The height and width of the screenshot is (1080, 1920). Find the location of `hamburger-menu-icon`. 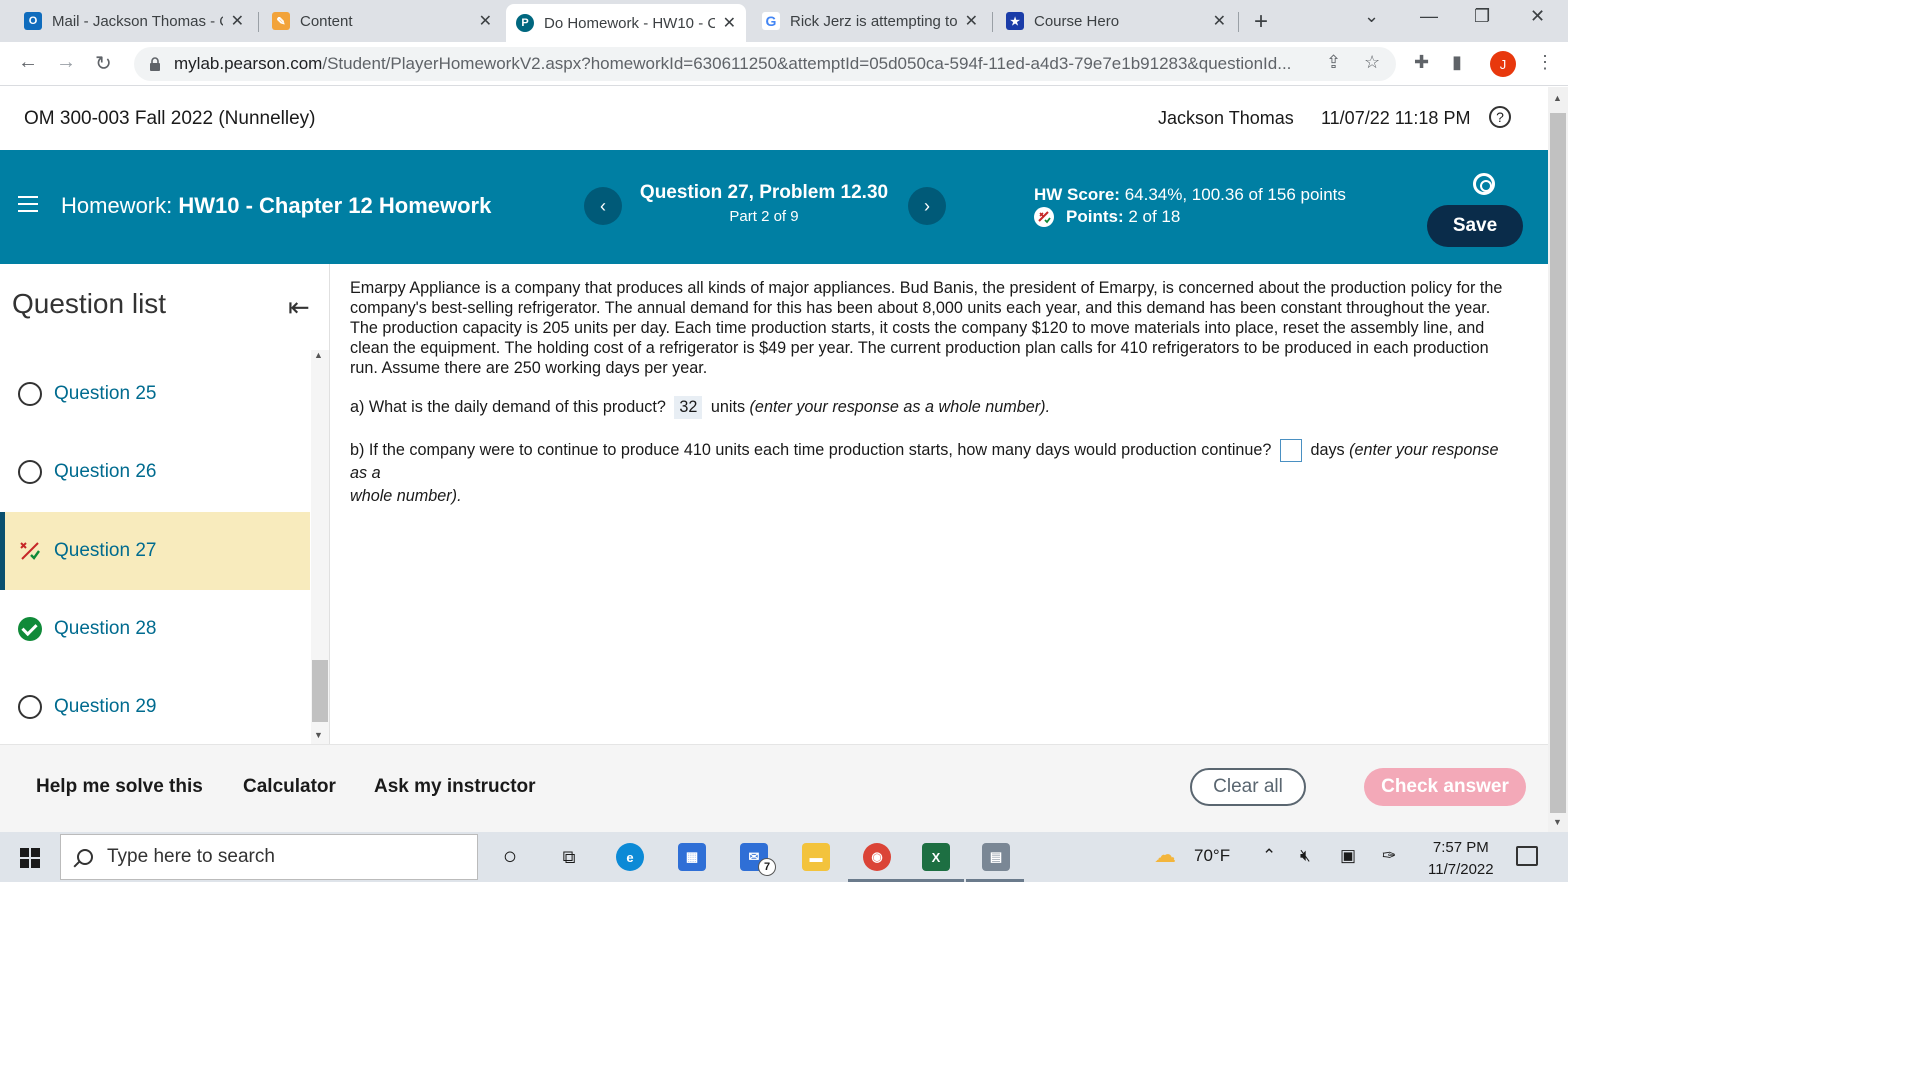

hamburger-menu-icon is located at coordinates (28, 206).